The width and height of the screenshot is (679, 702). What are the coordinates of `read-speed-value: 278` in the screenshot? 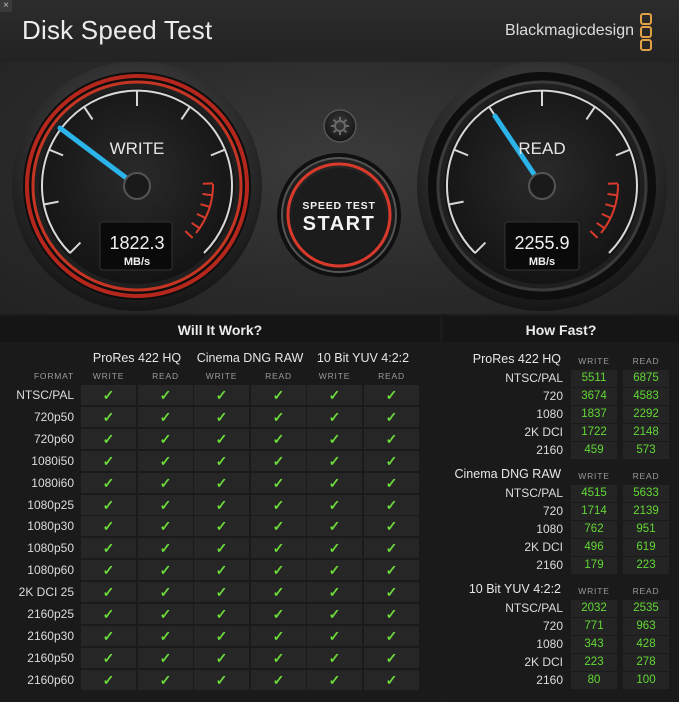 It's located at (646, 662).